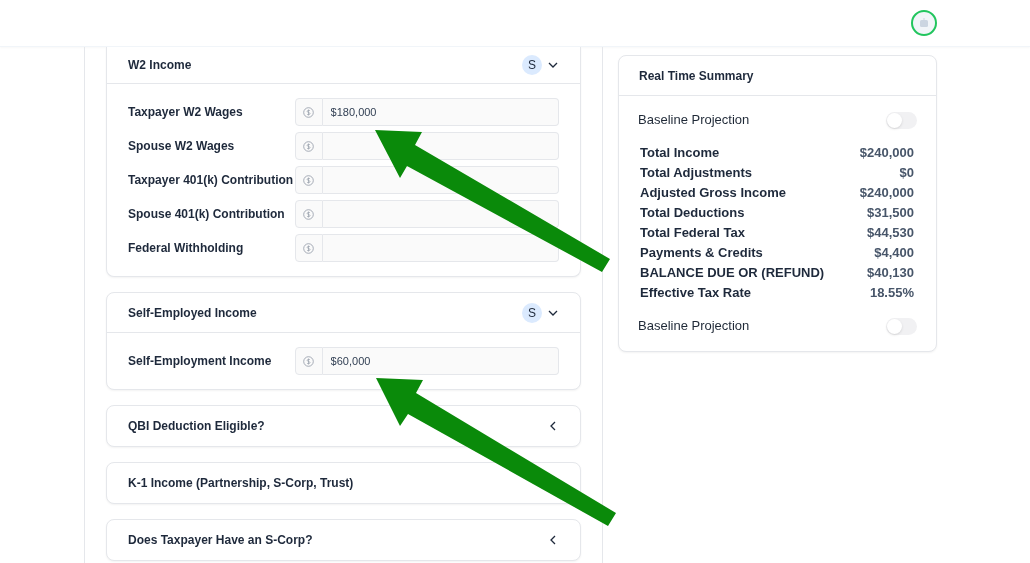 The width and height of the screenshot is (1030, 563). Describe the element at coordinates (241, 483) in the screenshot. I see `section-title: K-1 Income (Partnership, S-Corp, Trust)` at that location.